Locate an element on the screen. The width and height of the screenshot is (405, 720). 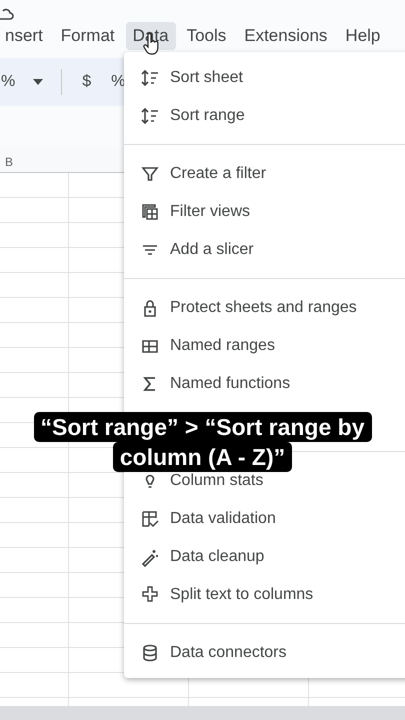
menu-item: Extensions is located at coordinates (285, 36).